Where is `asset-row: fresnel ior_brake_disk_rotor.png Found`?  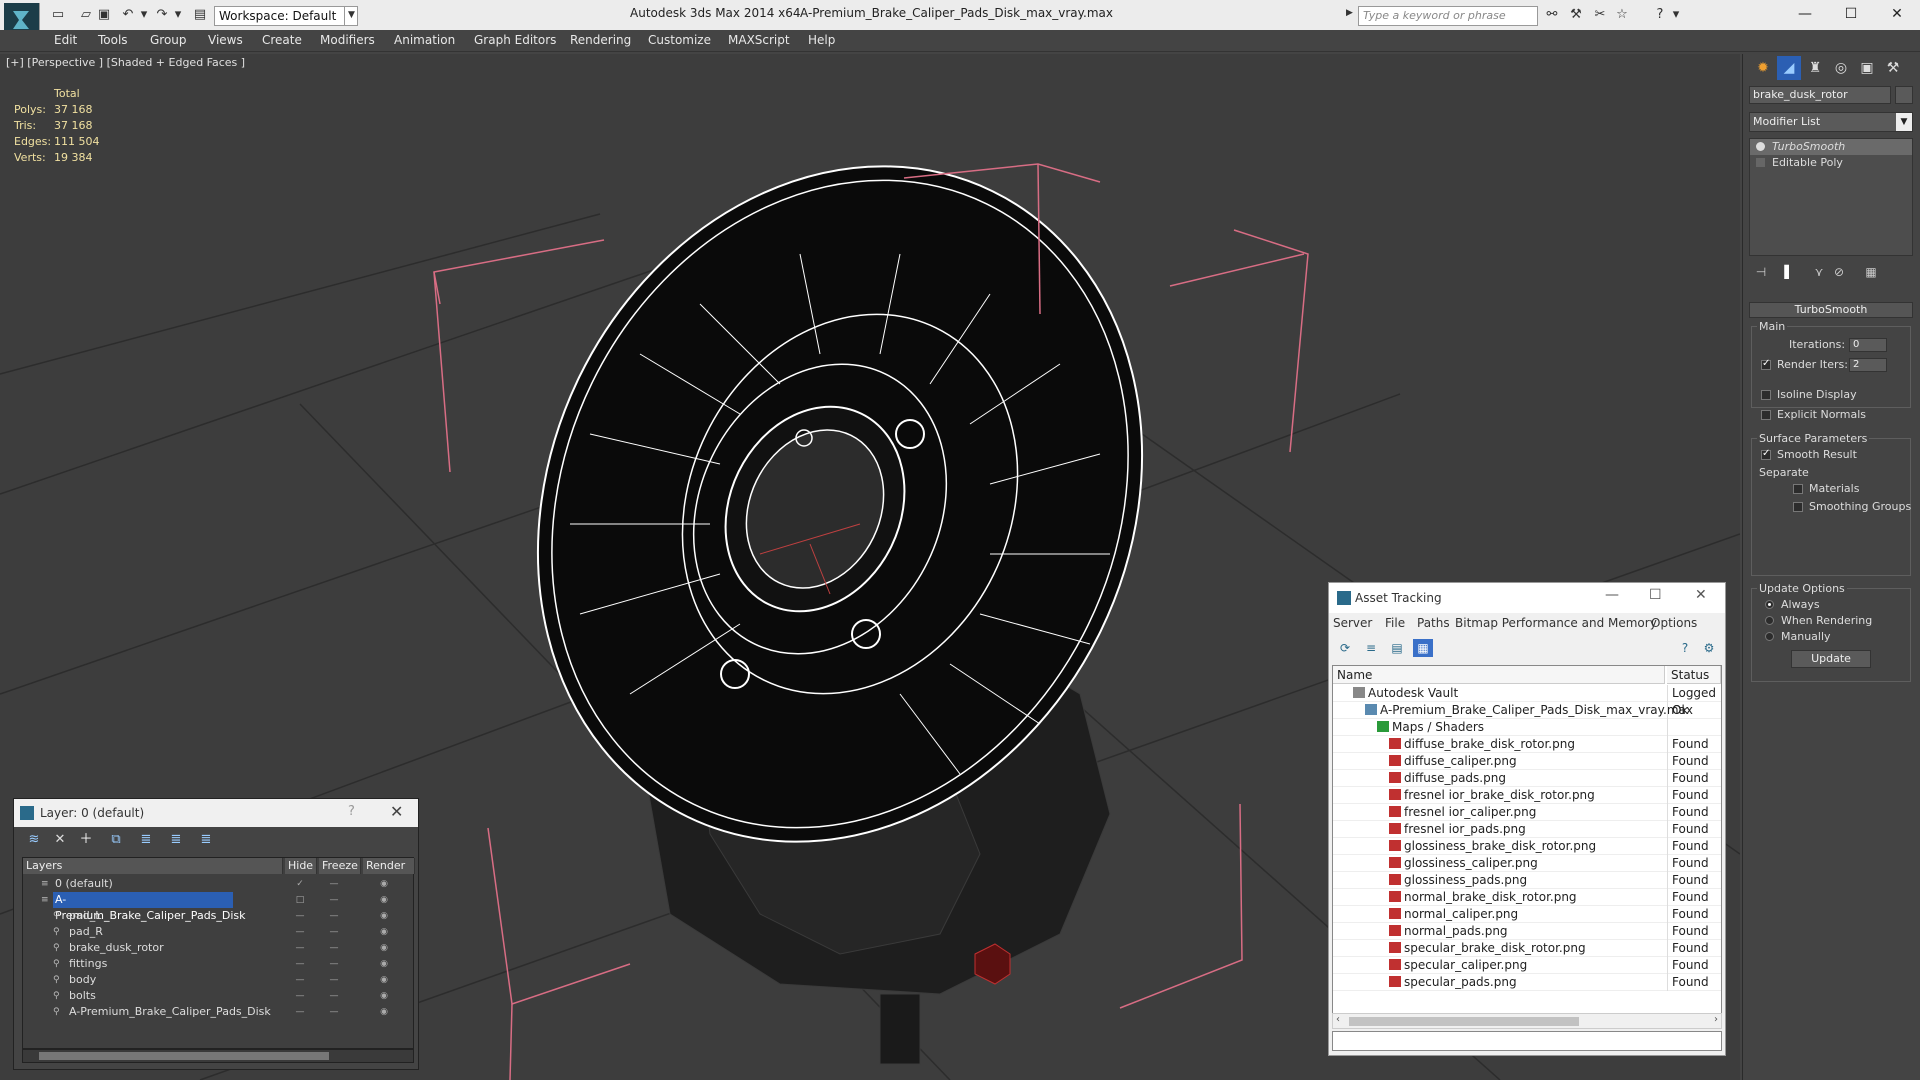
asset-row: fresnel ior_brake_disk_rotor.png Found is located at coordinates (1527, 795).